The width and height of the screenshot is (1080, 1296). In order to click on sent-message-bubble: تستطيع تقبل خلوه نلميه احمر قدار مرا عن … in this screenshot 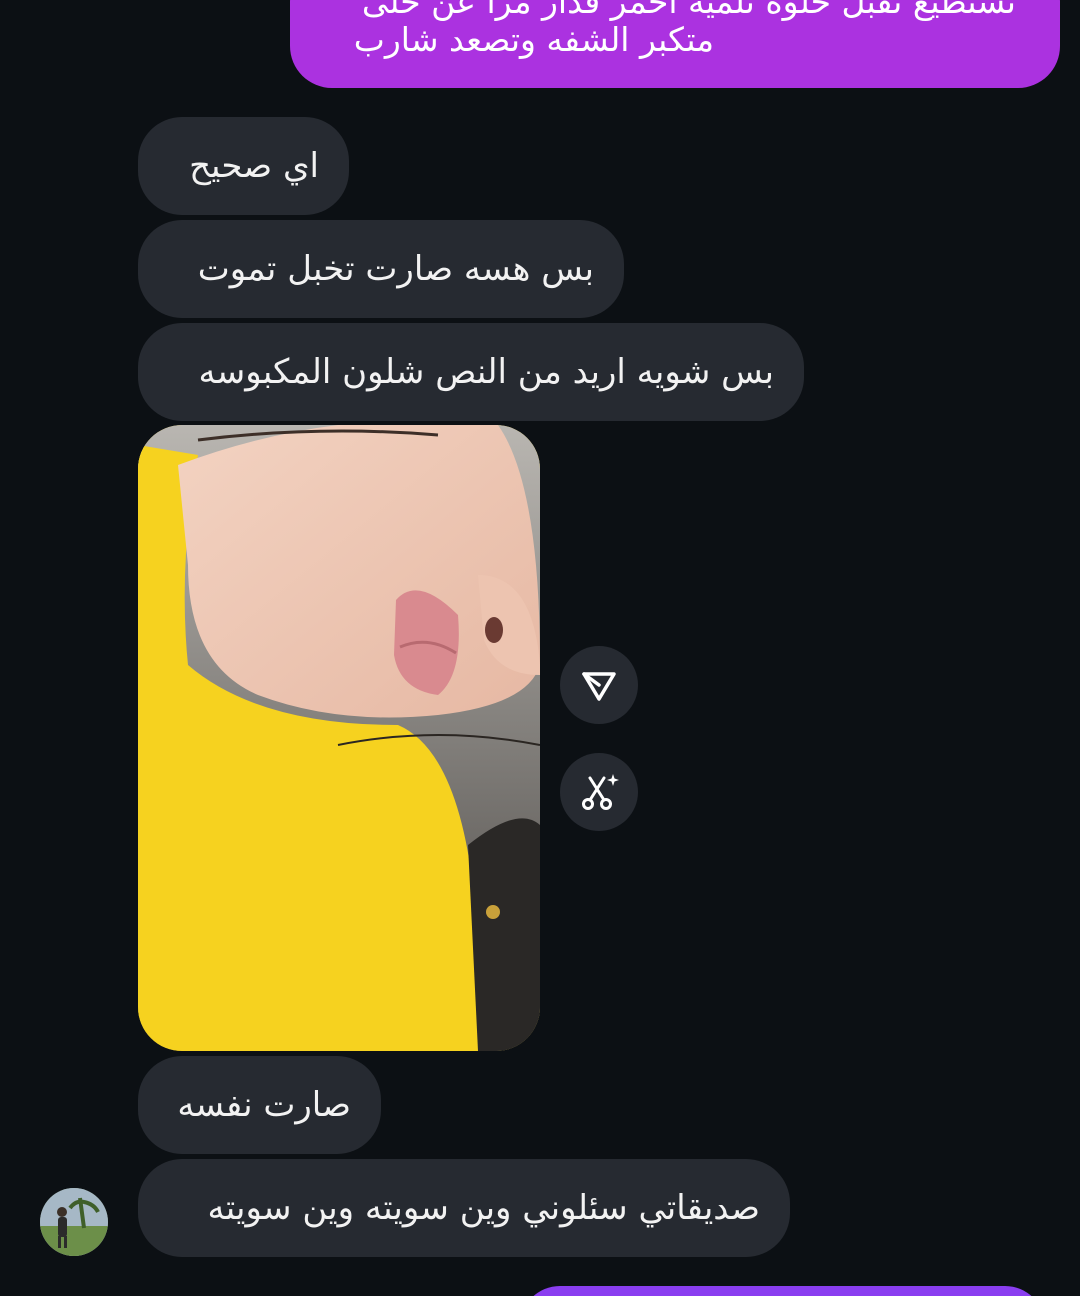, I will do `click(675, 44)`.